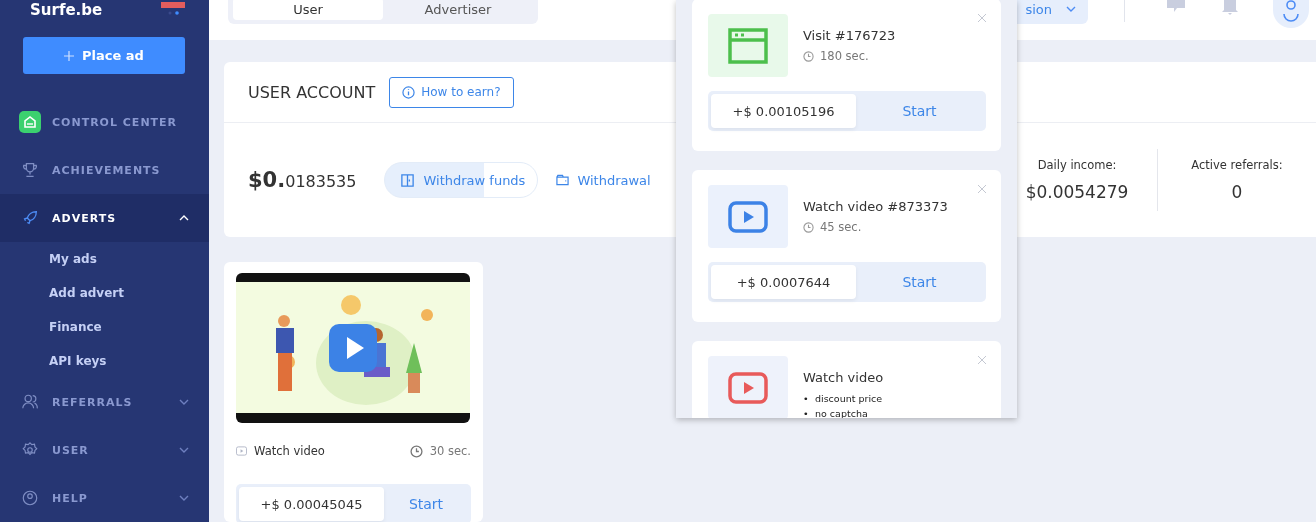 Image resolution: width=1316 pixels, height=522 pixels. I want to click on home-icon, so click(30, 122).